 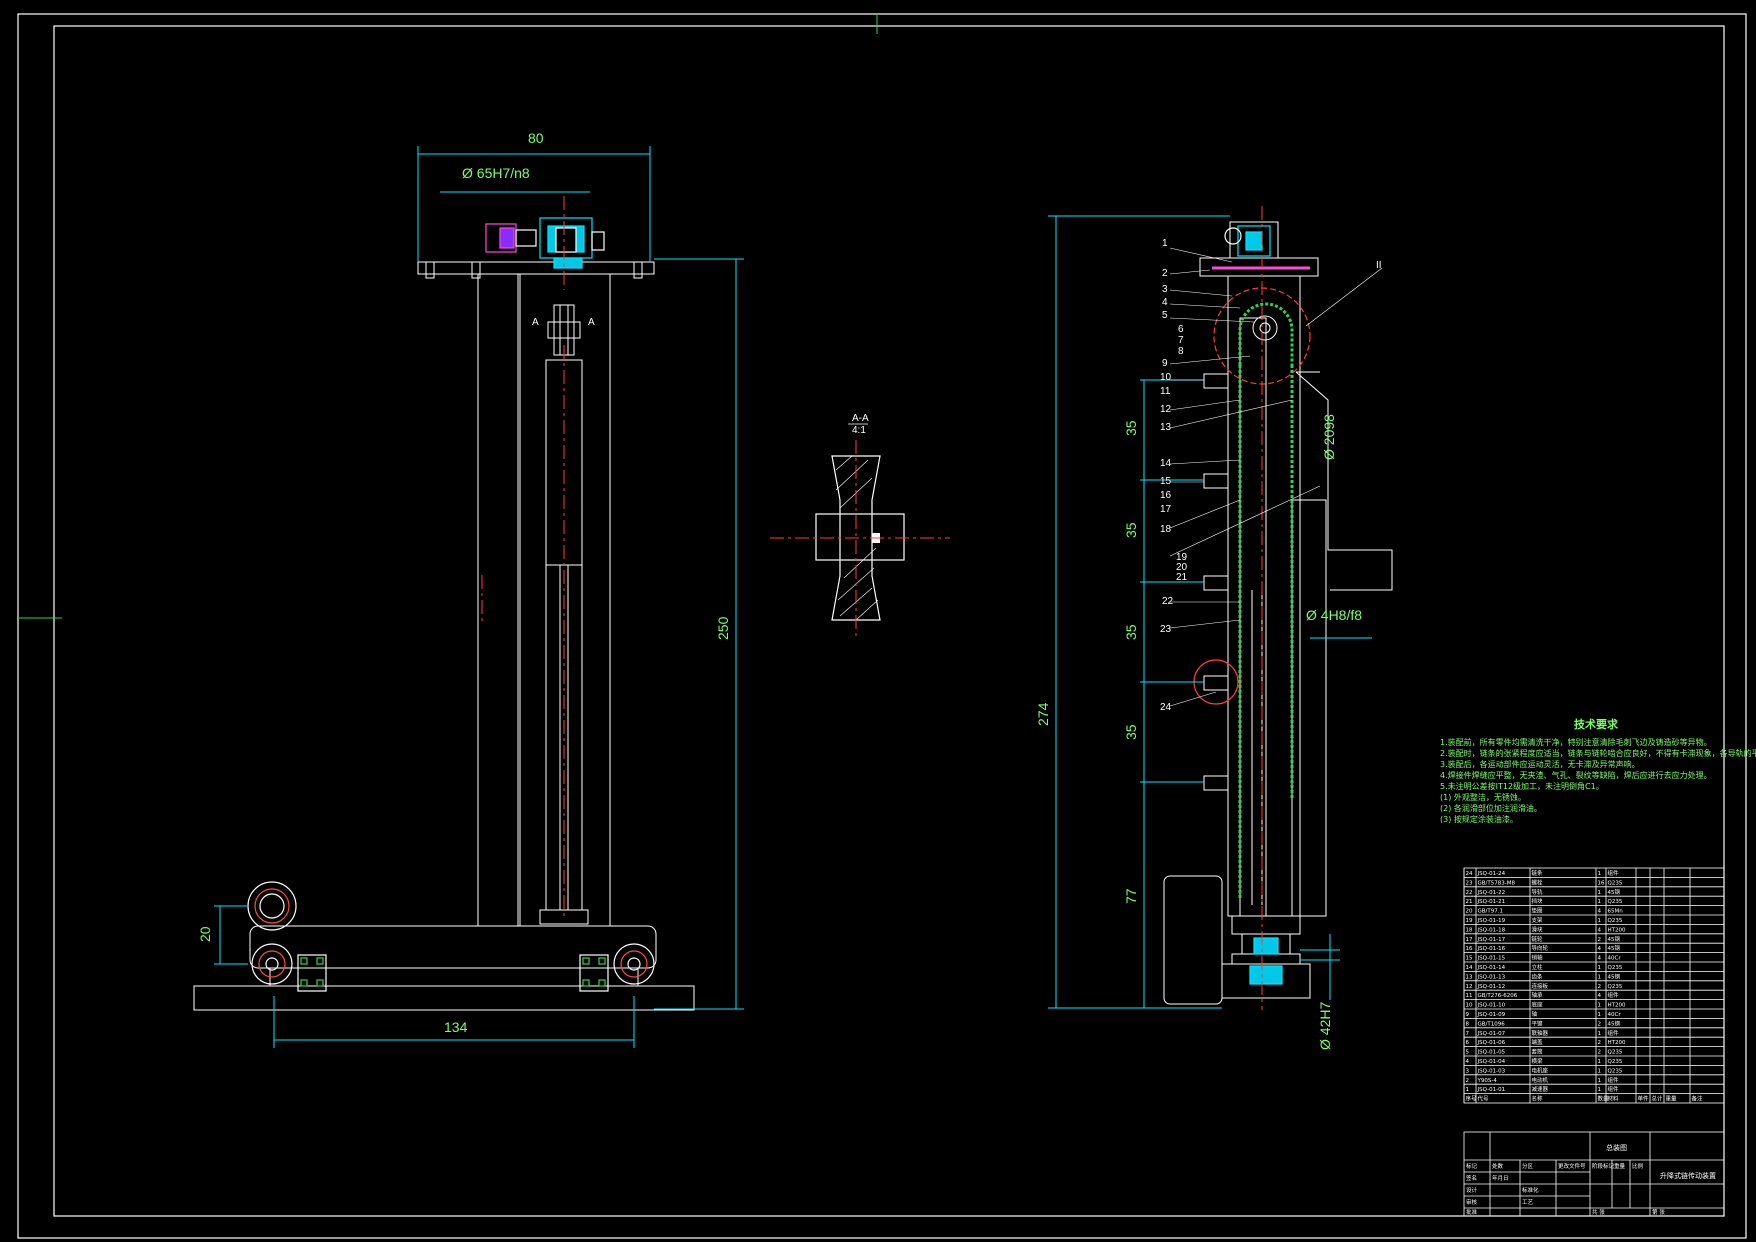 I want to click on sign-label: 签名, so click(x=1471, y=1178).